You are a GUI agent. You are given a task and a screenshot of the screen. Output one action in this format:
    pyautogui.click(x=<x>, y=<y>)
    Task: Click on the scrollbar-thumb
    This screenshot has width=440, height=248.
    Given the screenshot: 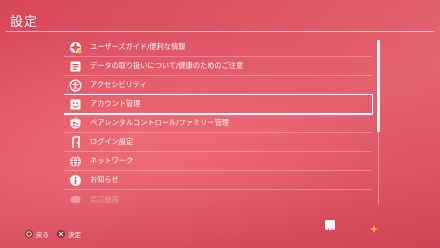 What is the action you would take?
    pyautogui.click(x=378, y=86)
    